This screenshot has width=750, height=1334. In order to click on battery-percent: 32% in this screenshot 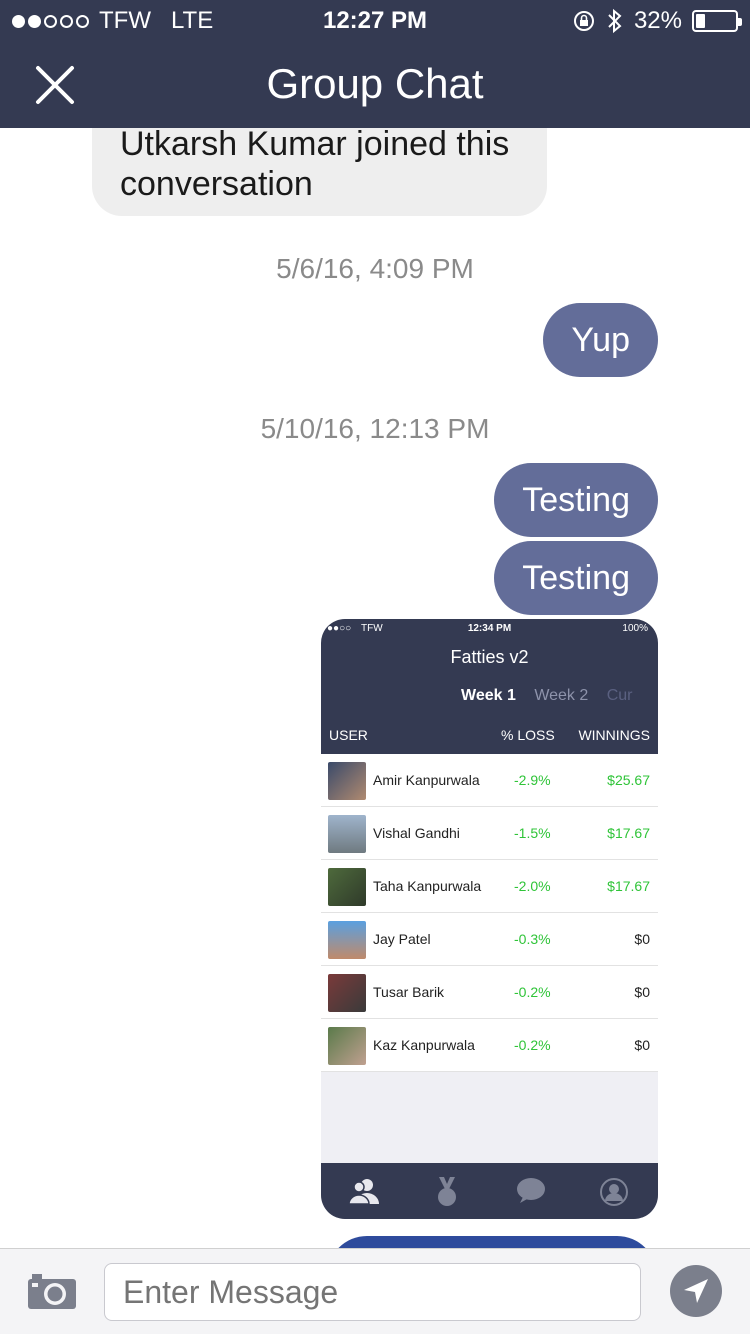, I will do `click(657, 20)`.